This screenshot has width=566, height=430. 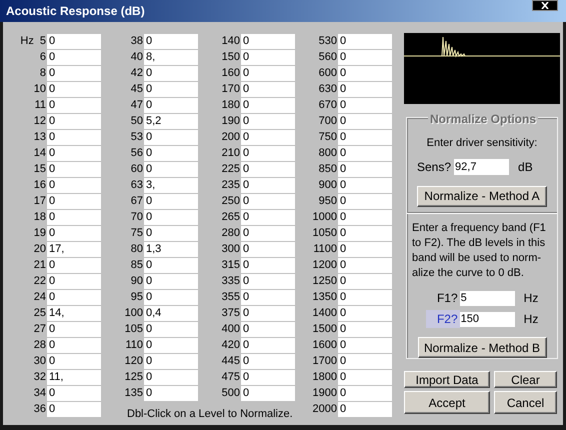 What do you see at coordinates (545, 5) in the screenshot?
I see `close-button` at bounding box center [545, 5].